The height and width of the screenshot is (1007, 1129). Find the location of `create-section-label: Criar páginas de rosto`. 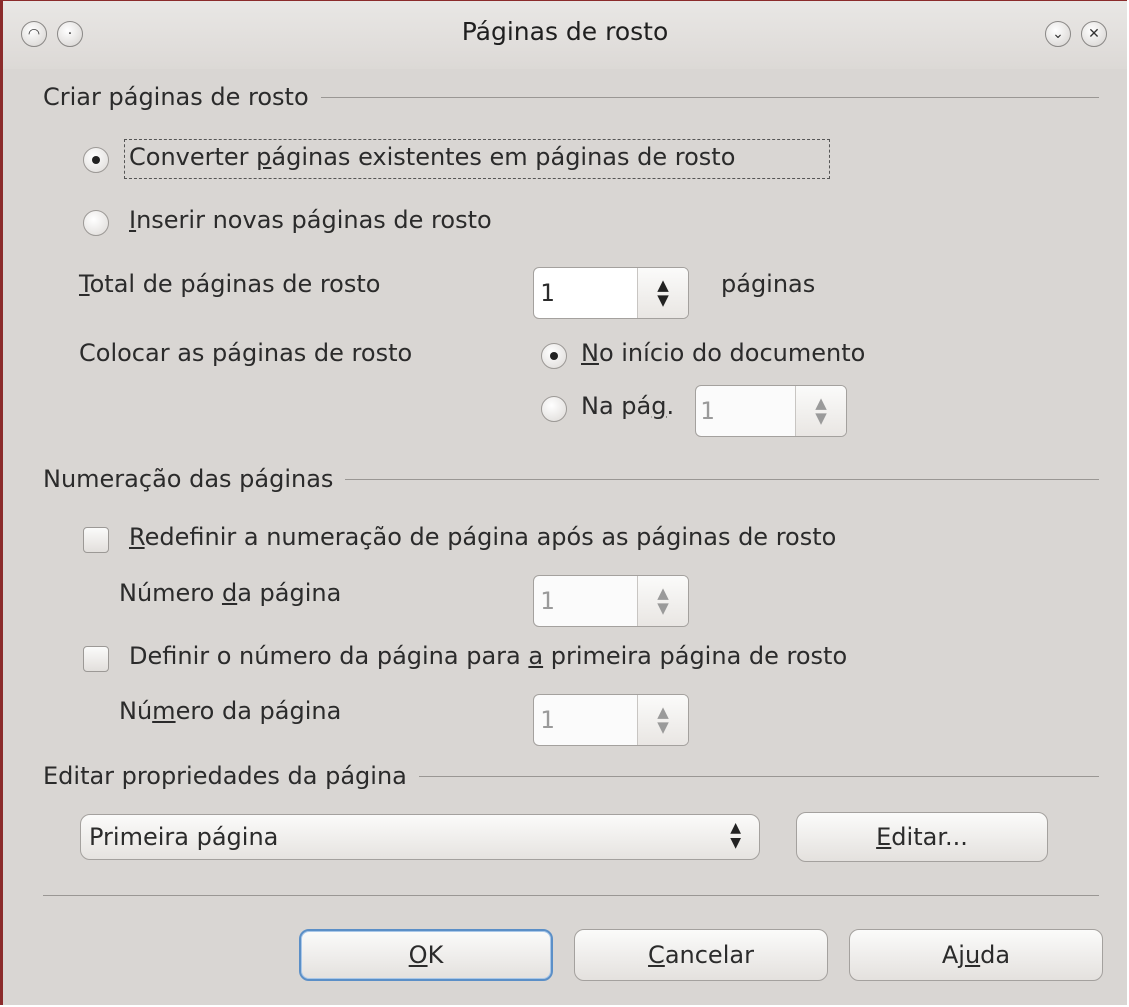

create-section-label: Criar páginas de rosto is located at coordinates (176, 97).